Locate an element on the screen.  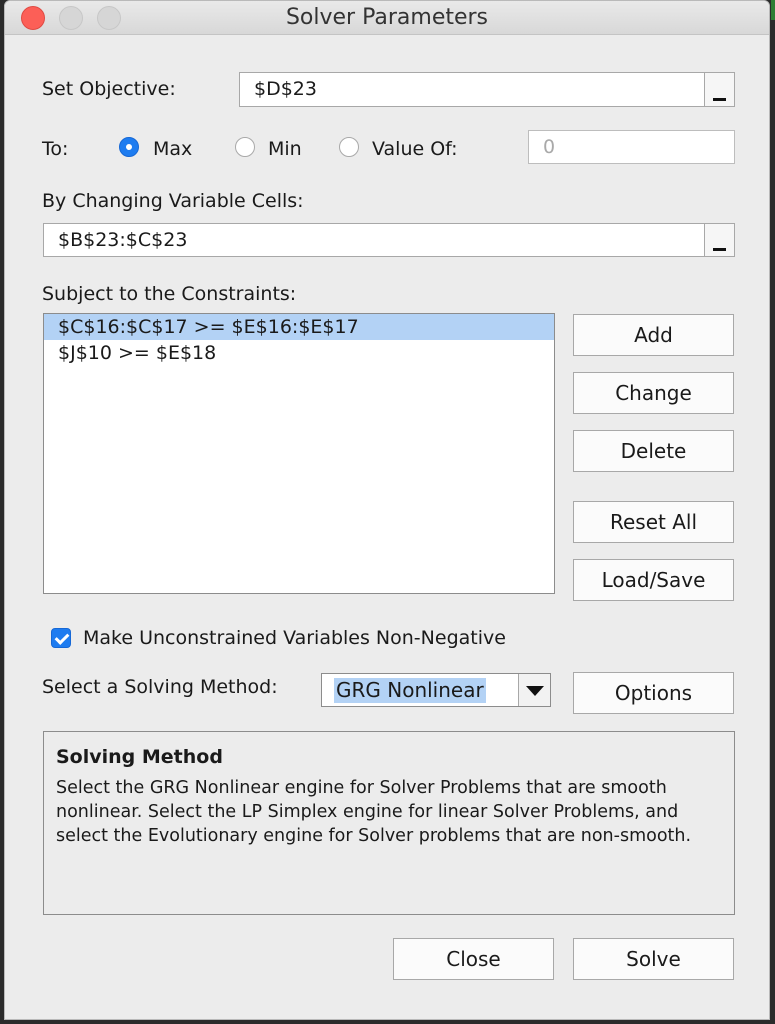
dropdown-arrow-icon is located at coordinates (534, 690).